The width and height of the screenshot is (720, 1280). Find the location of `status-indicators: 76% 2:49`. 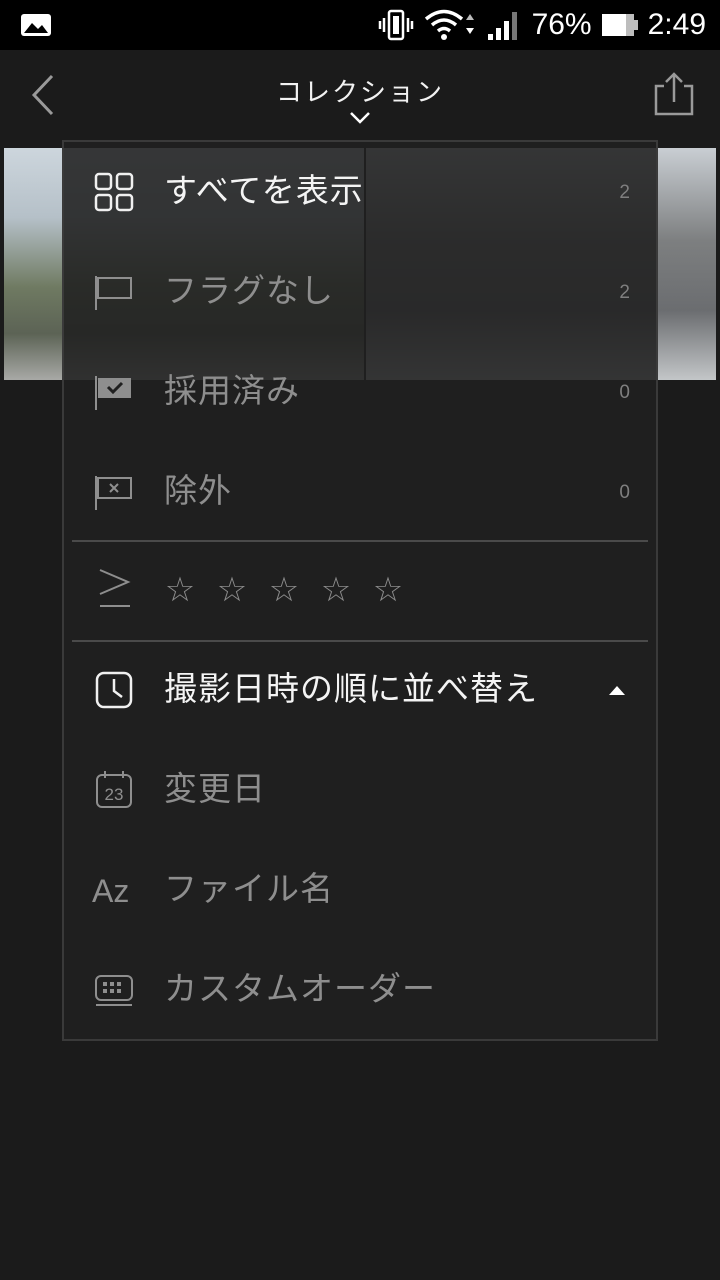

status-indicators: 76% 2:49 is located at coordinates (542, 25).